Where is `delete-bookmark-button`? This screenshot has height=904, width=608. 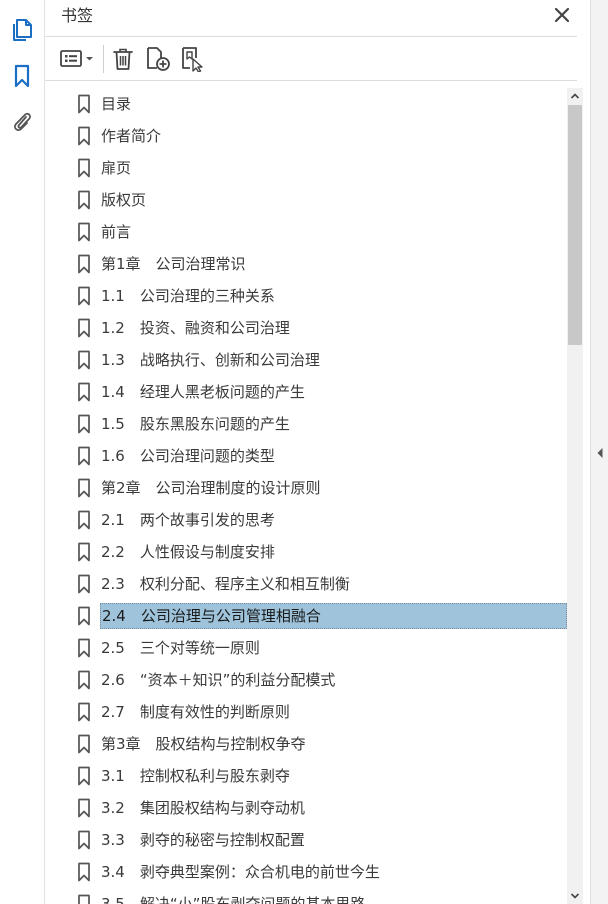
delete-bookmark-button is located at coordinates (123, 59).